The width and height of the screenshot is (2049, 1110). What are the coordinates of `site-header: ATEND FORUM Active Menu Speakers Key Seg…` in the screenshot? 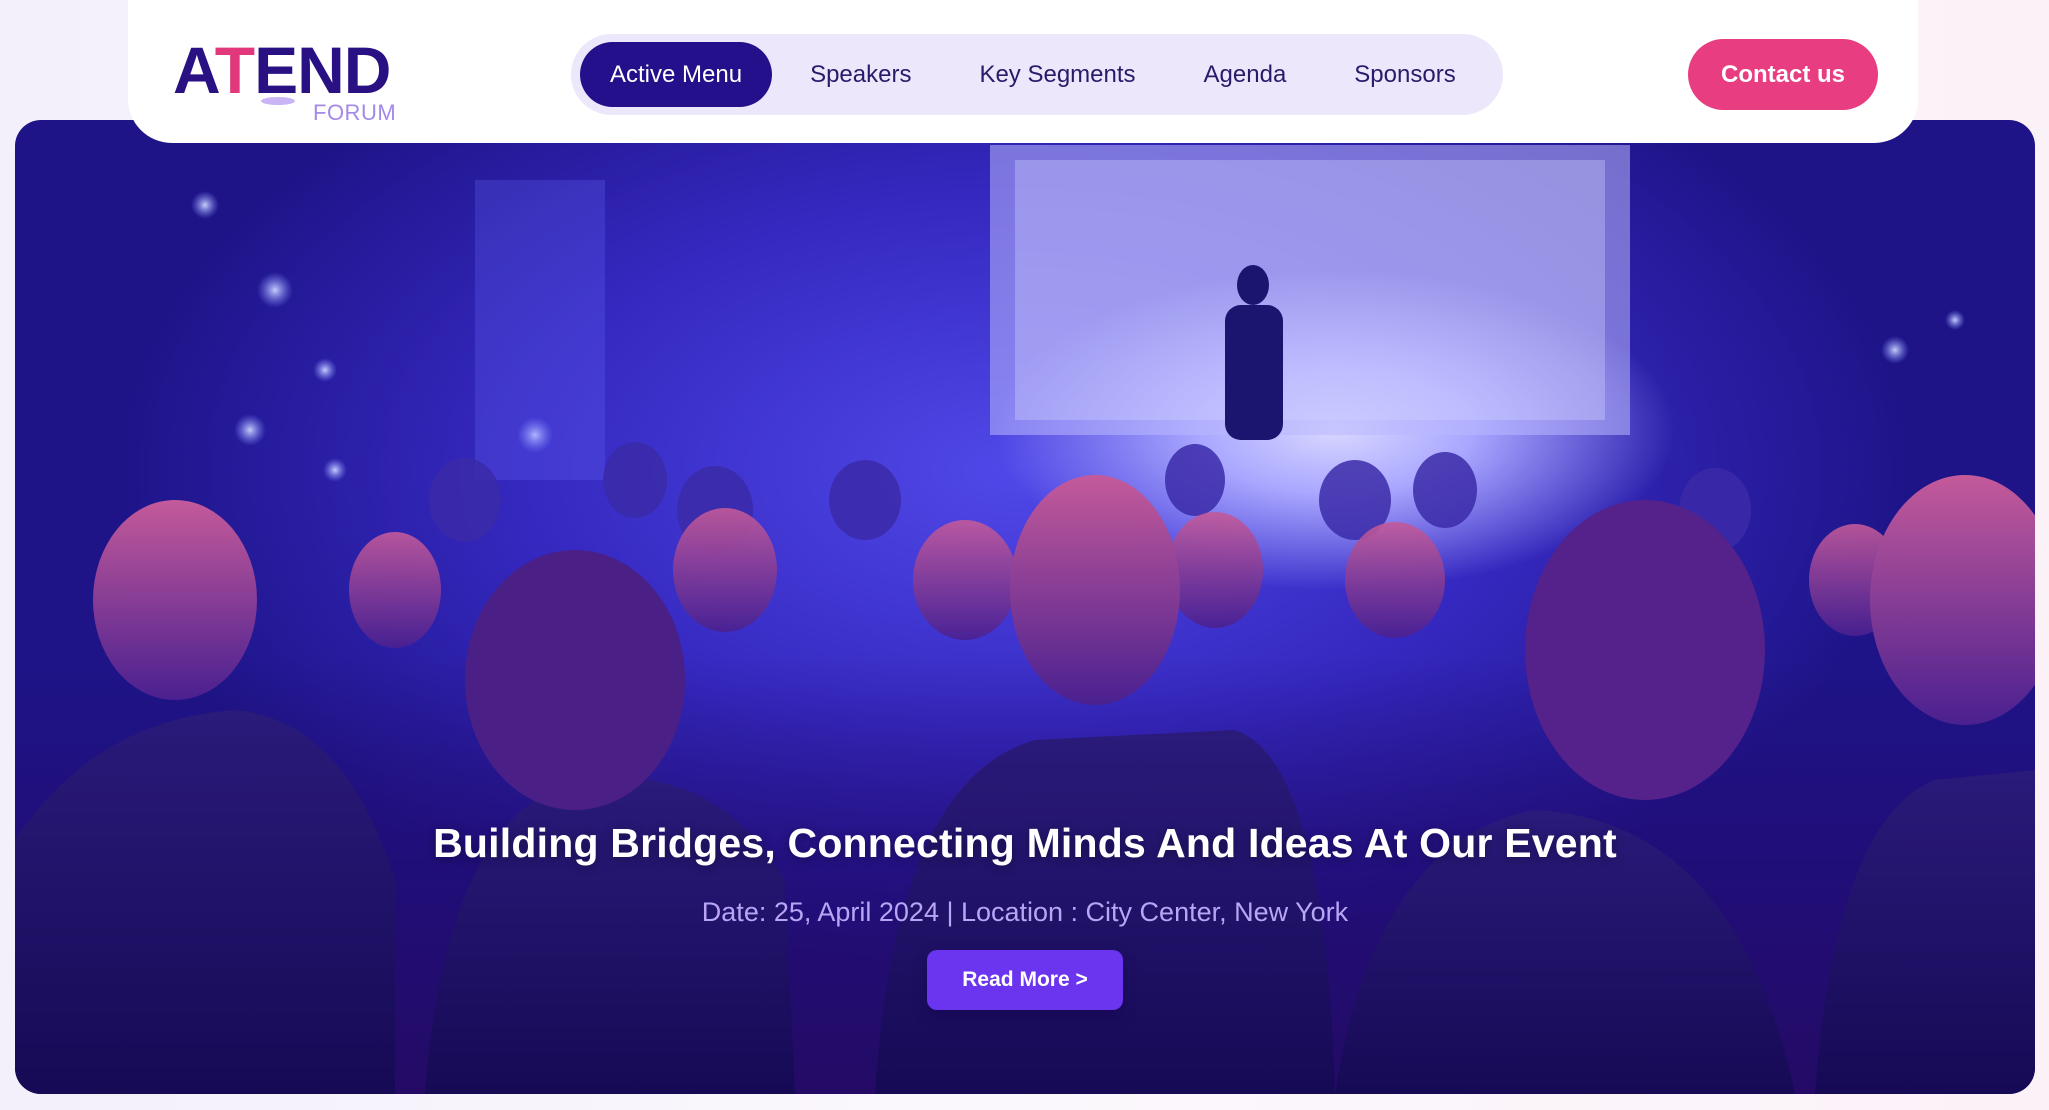 It's located at (1023, 71).